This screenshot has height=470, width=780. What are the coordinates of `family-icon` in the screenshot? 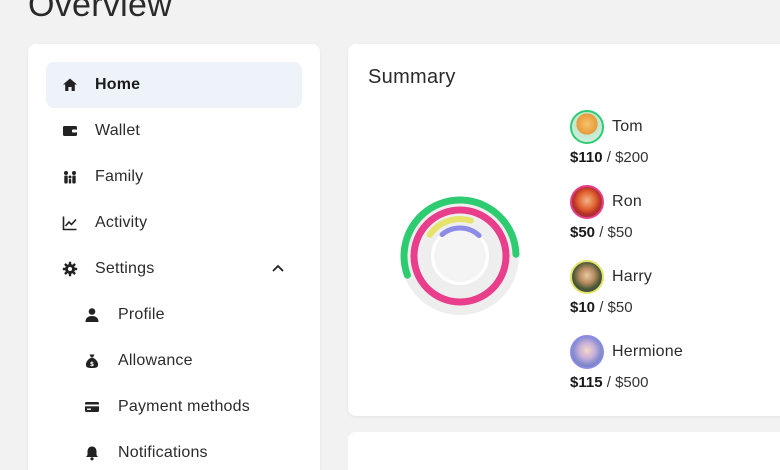 It's located at (70, 177).